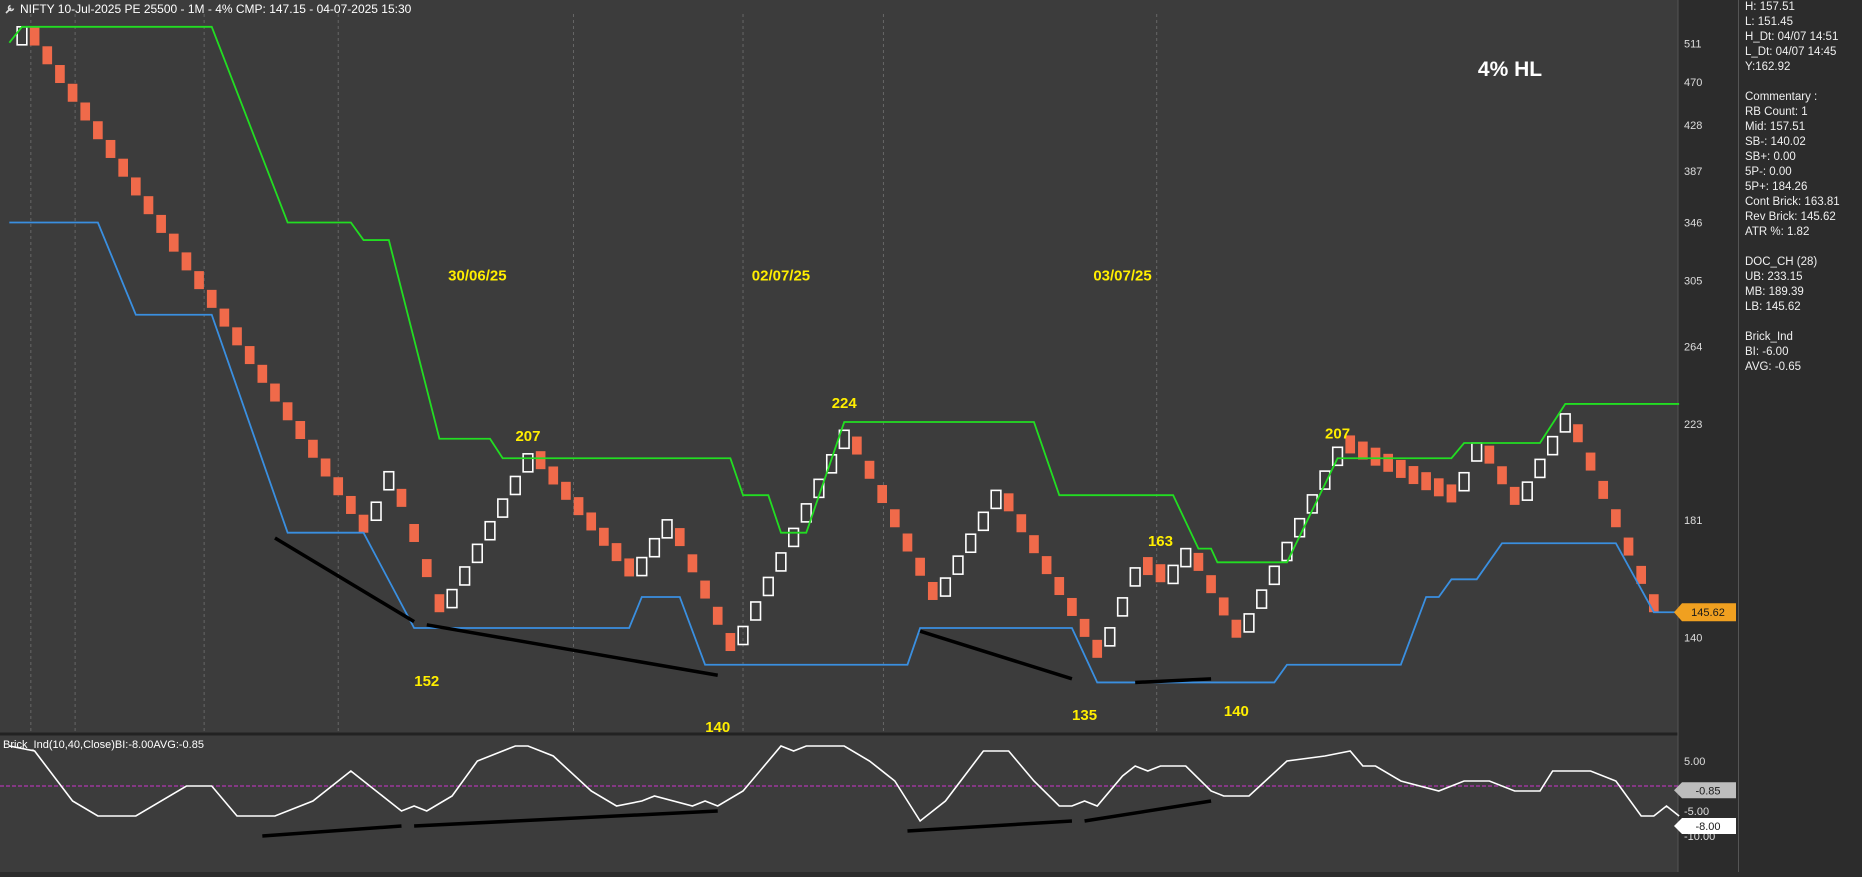  What do you see at coordinates (1708, 613) in the screenshot?
I see `current-price-text: 145.62` at bounding box center [1708, 613].